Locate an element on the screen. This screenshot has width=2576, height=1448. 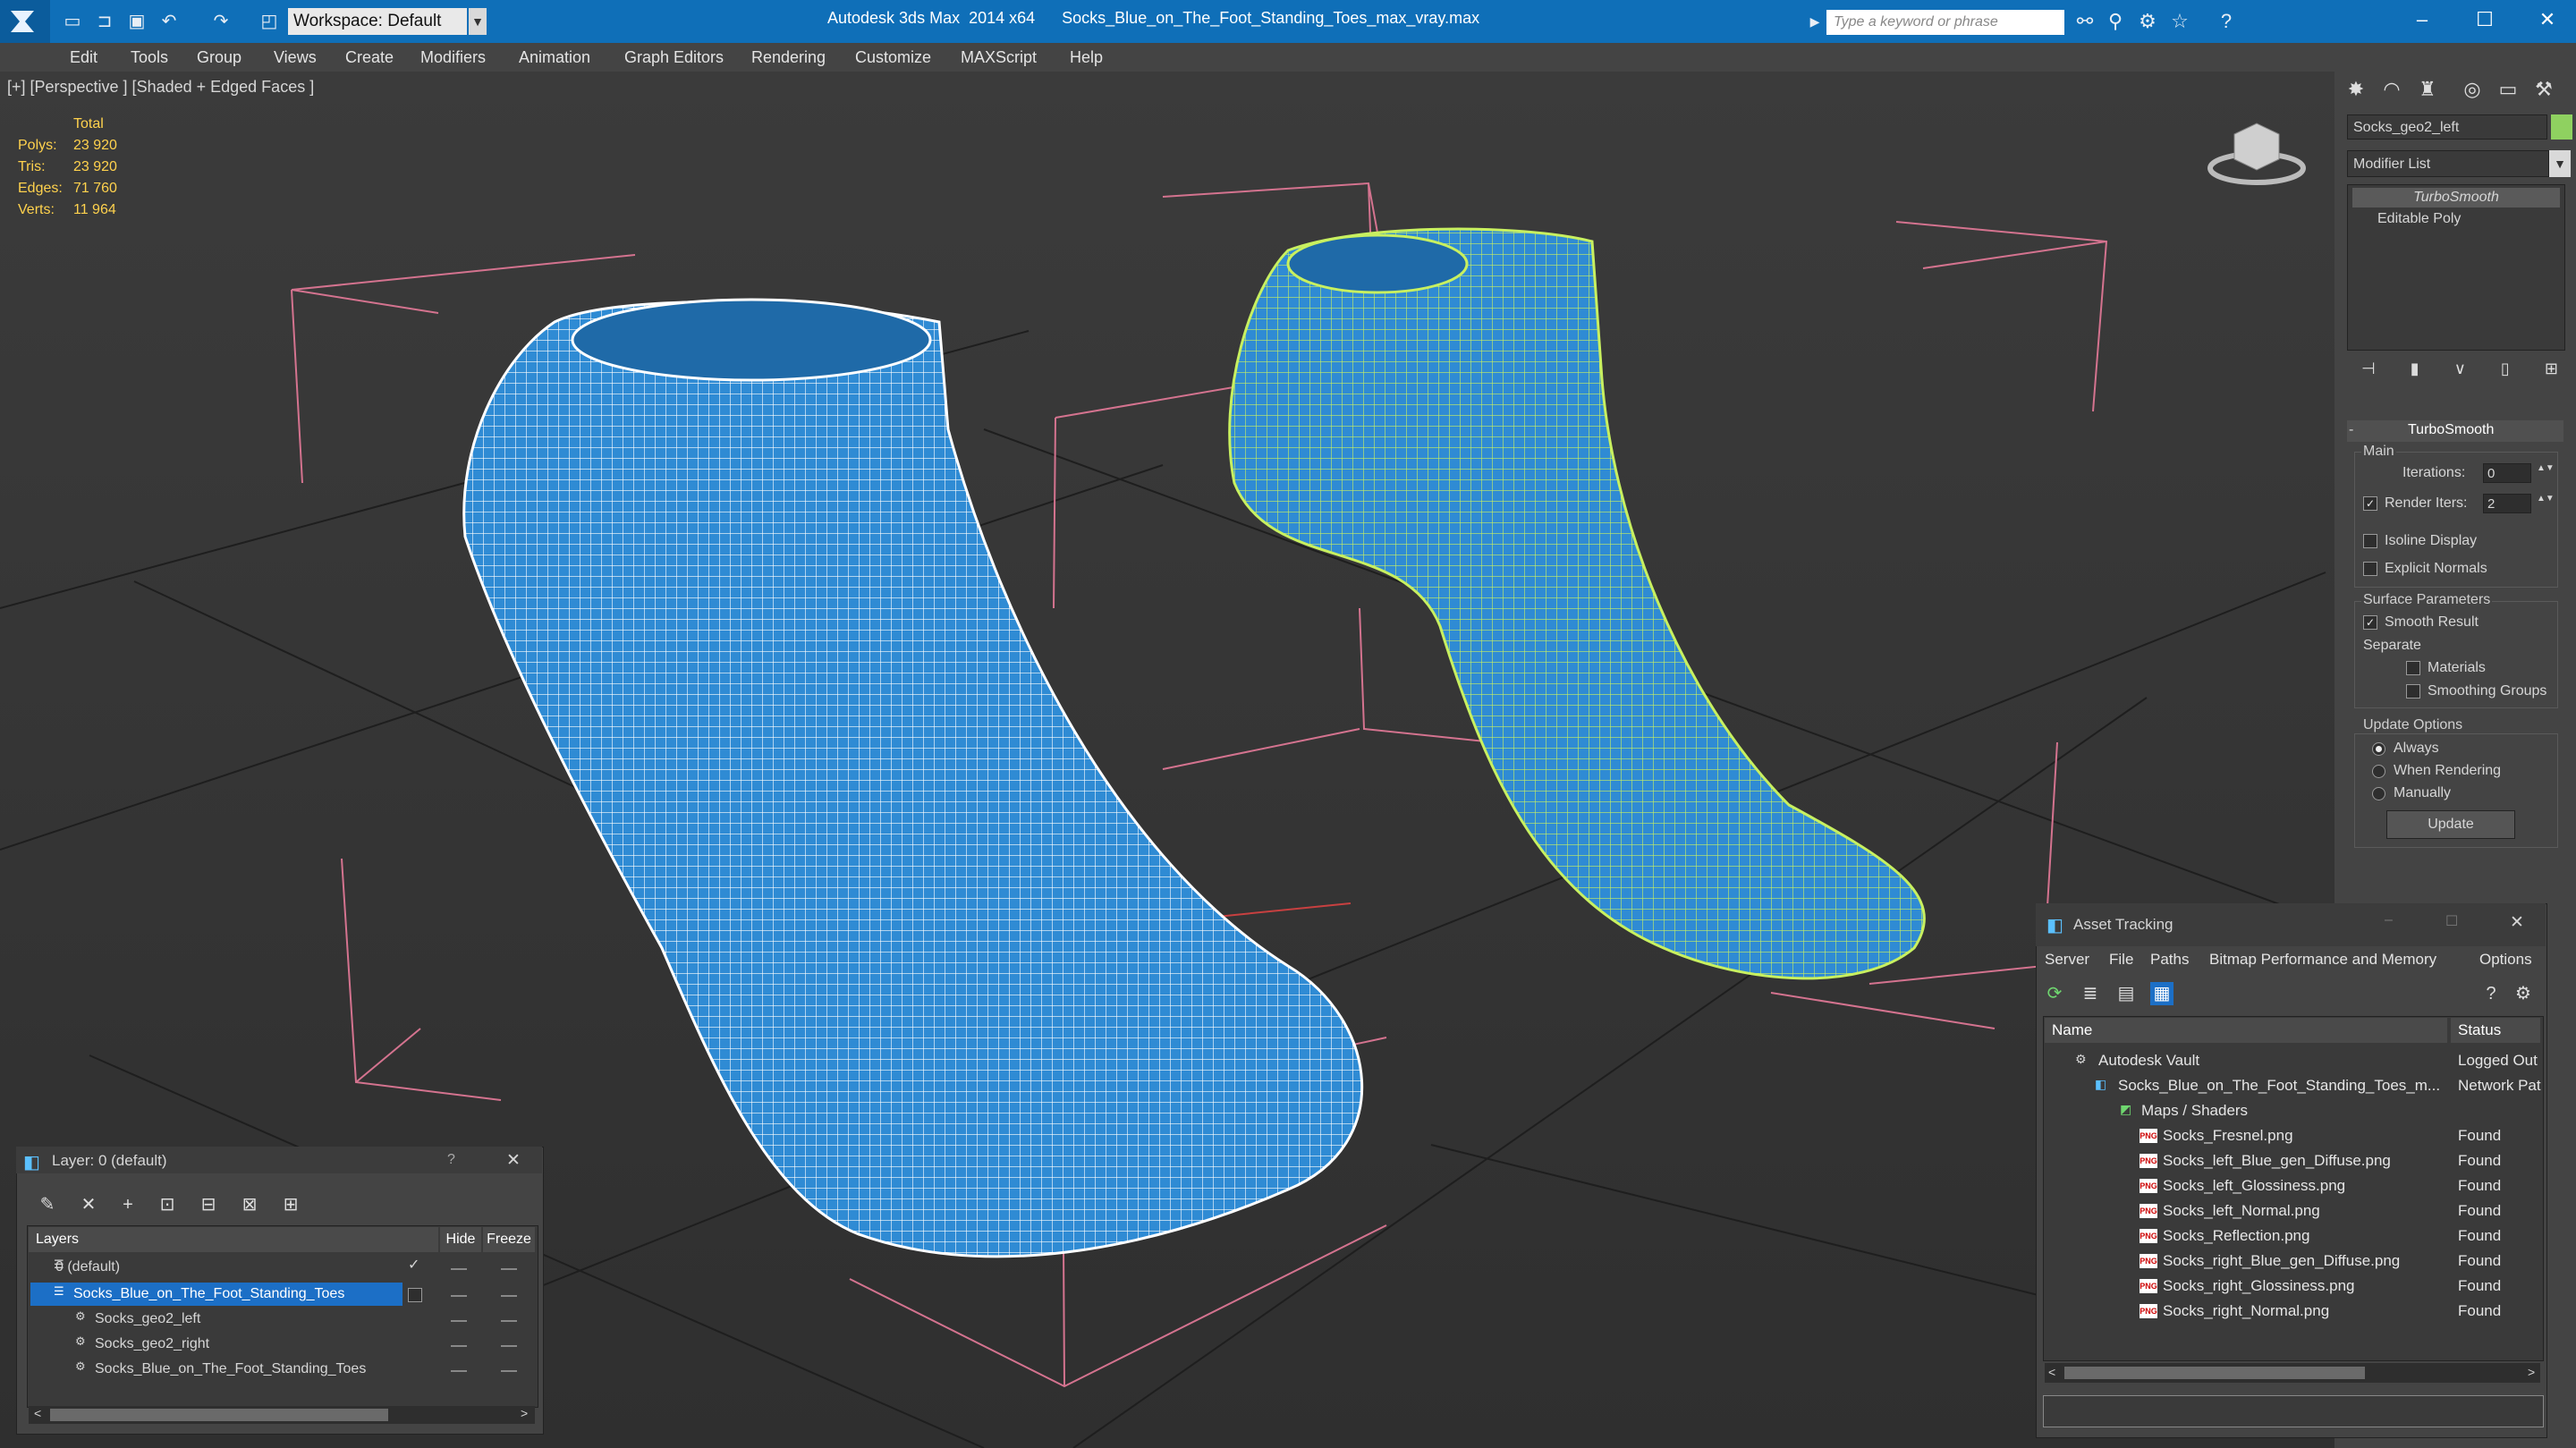
asset-name: Autodesk Vault is located at coordinates (2148, 1061).